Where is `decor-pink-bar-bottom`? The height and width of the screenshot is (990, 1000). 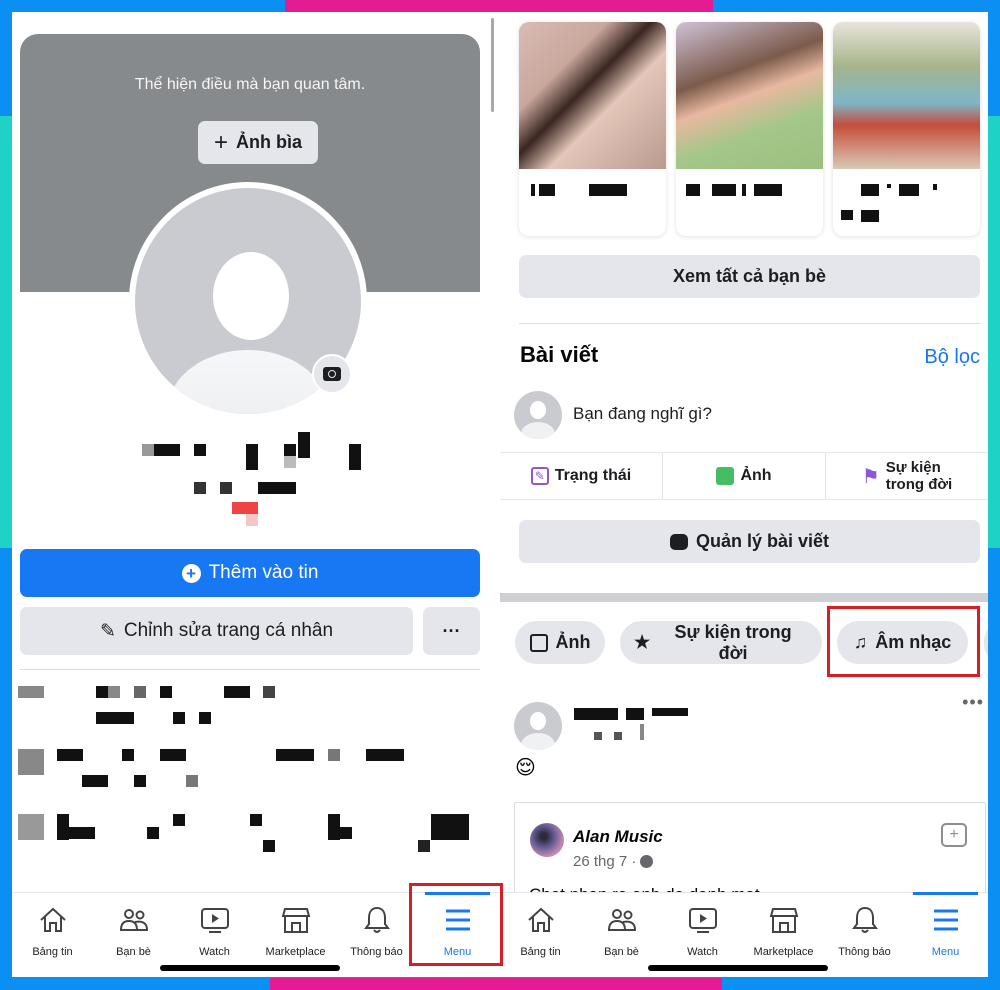
decor-pink-bar-bottom is located at coordinates (496, 984).